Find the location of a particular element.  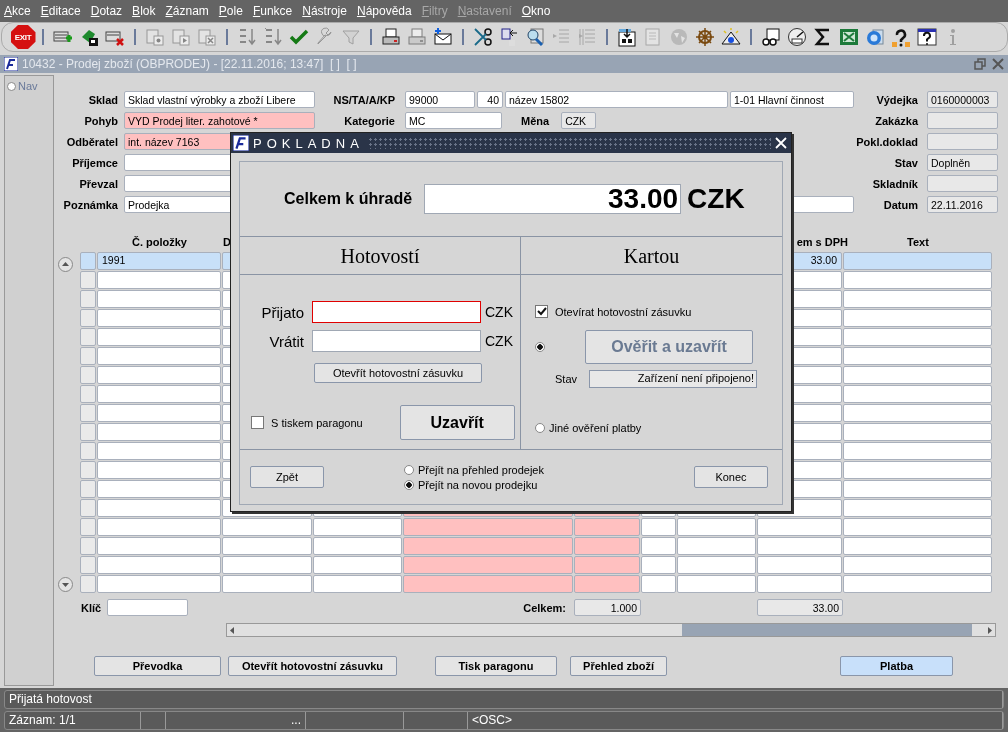

menu-item: Nápověda is located at coordinates (384, 11).